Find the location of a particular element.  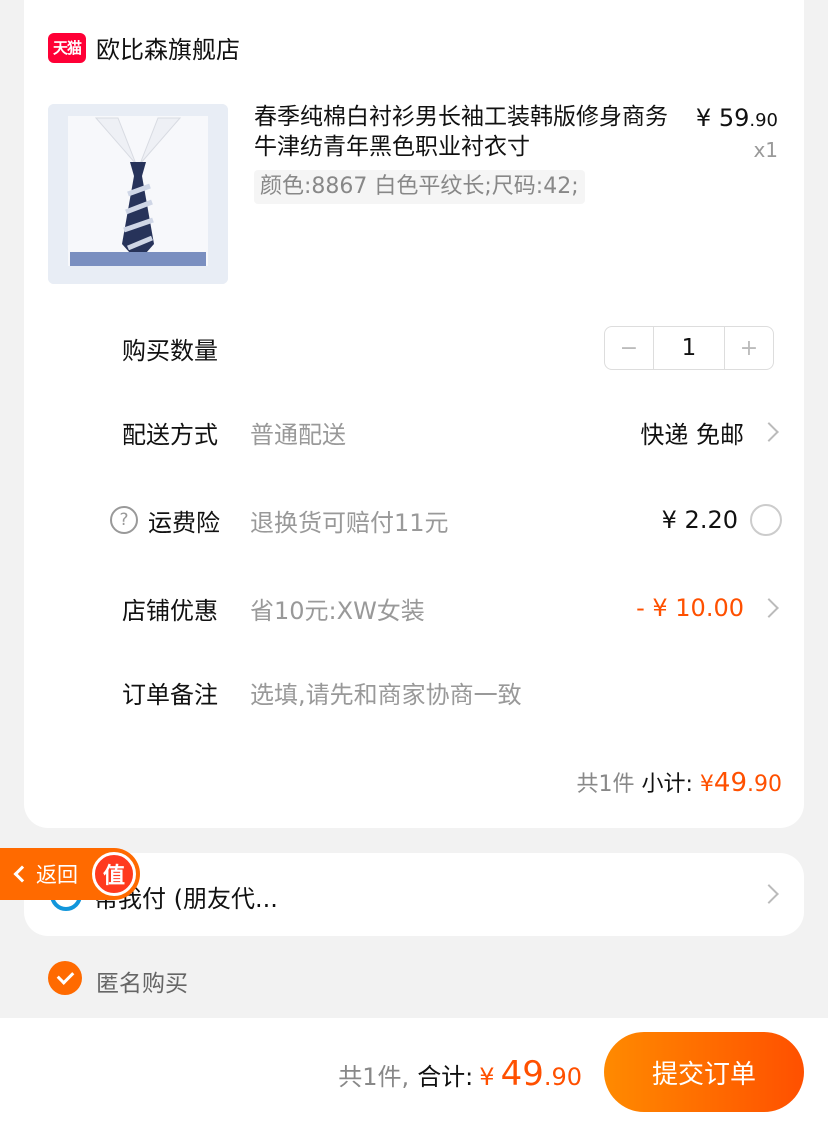

insurance-row: ? 运费险 退换货可赔付11元 ¥ 2.20 is located at coordinates (414, 520).